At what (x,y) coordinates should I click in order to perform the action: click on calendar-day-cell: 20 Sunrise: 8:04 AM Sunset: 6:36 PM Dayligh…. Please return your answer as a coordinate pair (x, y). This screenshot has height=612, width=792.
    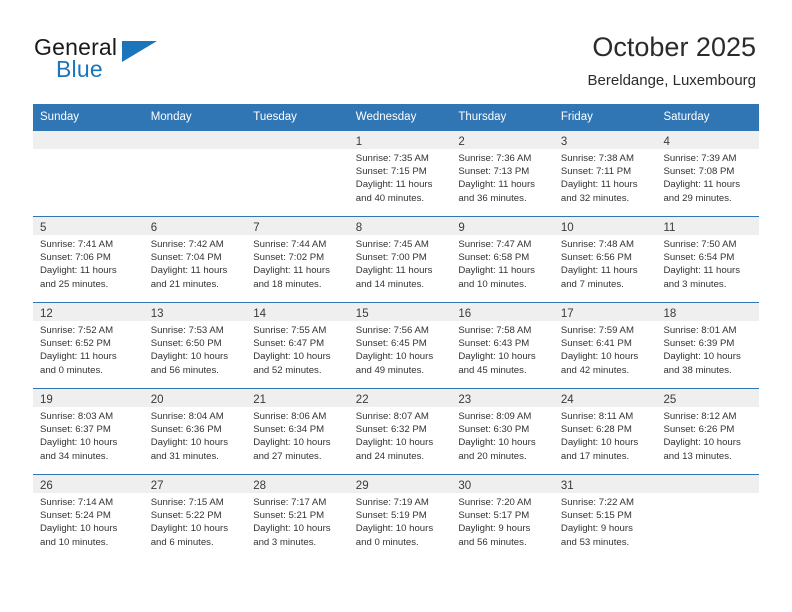
    Looking at the image, I should click on (195, 431).